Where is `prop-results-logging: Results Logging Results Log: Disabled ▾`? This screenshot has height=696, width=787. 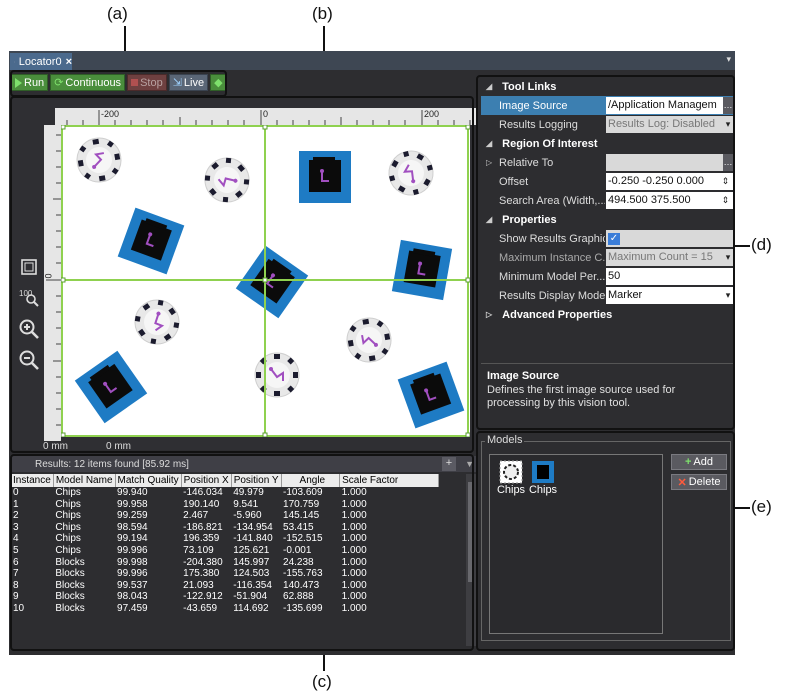 prop-results-logging: Results Logging Results Log: Disabled ▾ is located at coordinates (607, 124).